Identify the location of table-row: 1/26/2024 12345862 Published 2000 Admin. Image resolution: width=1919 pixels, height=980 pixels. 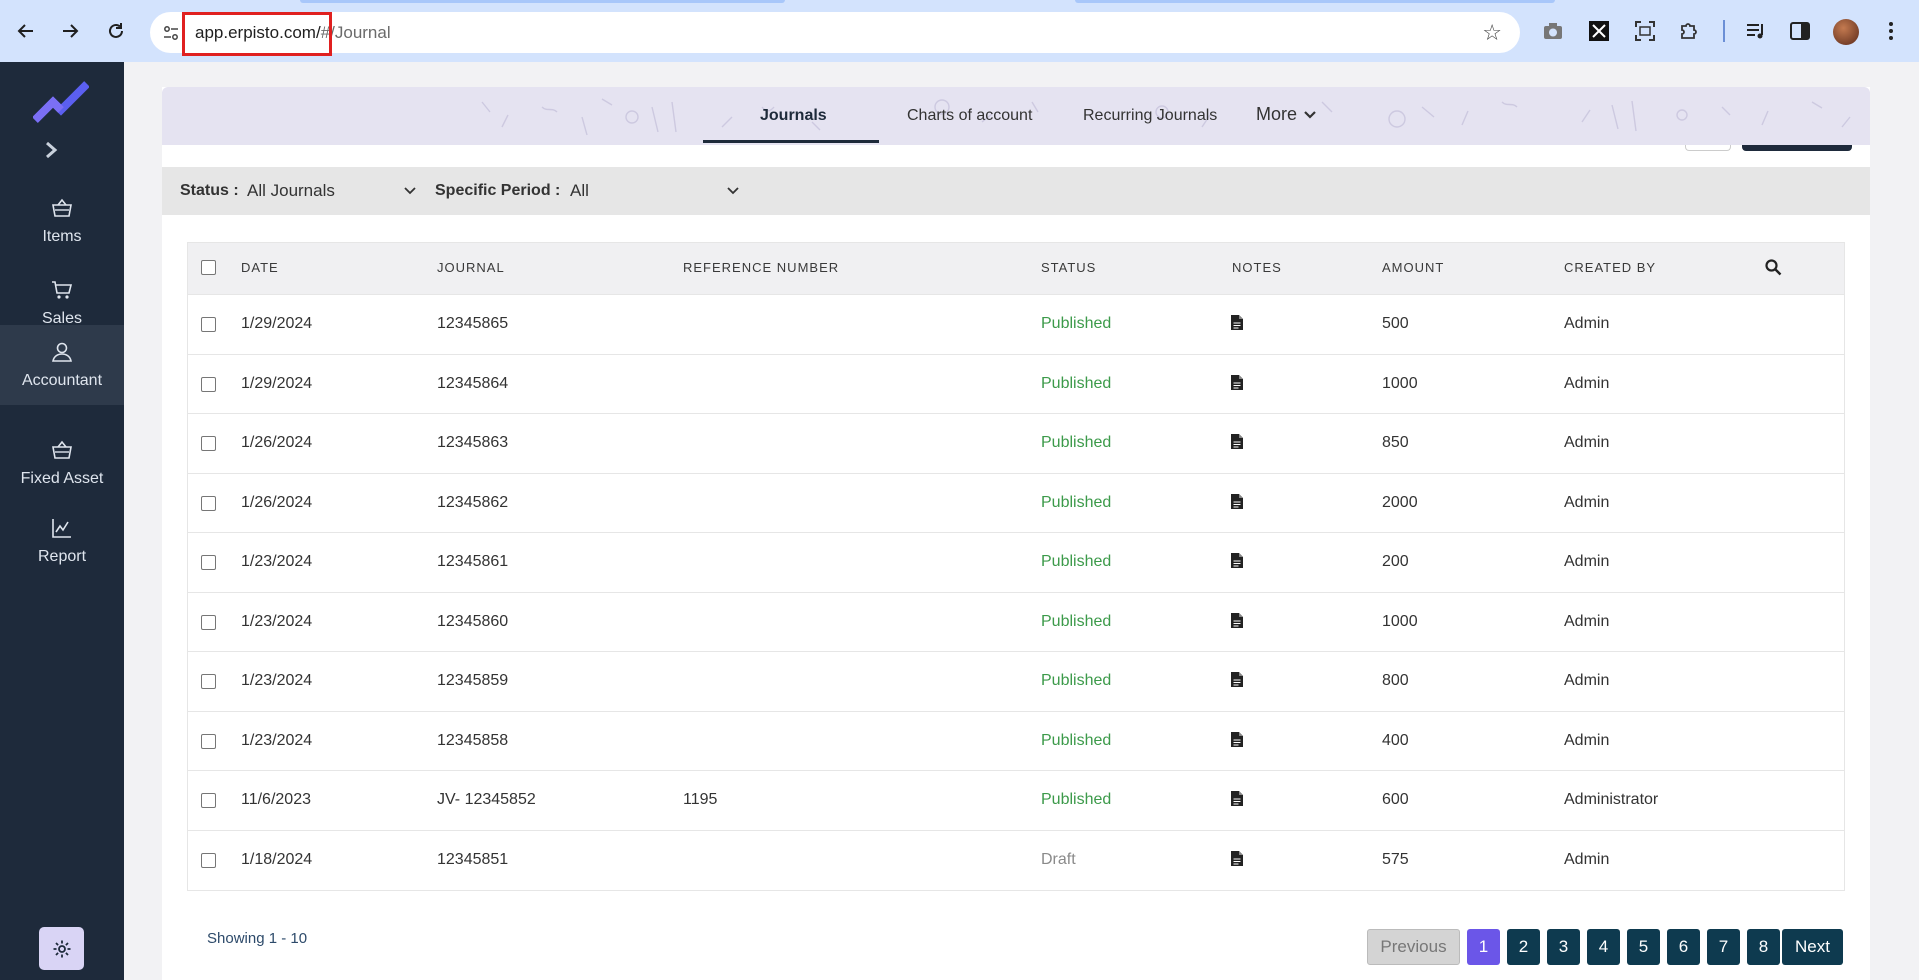
(1016, 503).